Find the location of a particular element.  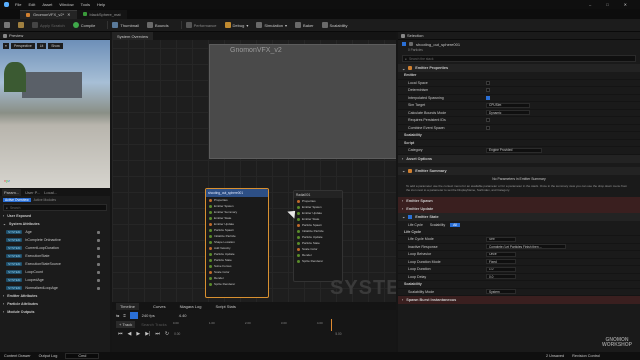

system-attribute-row: SYSTEM Age is located at coordinates (55, 232).